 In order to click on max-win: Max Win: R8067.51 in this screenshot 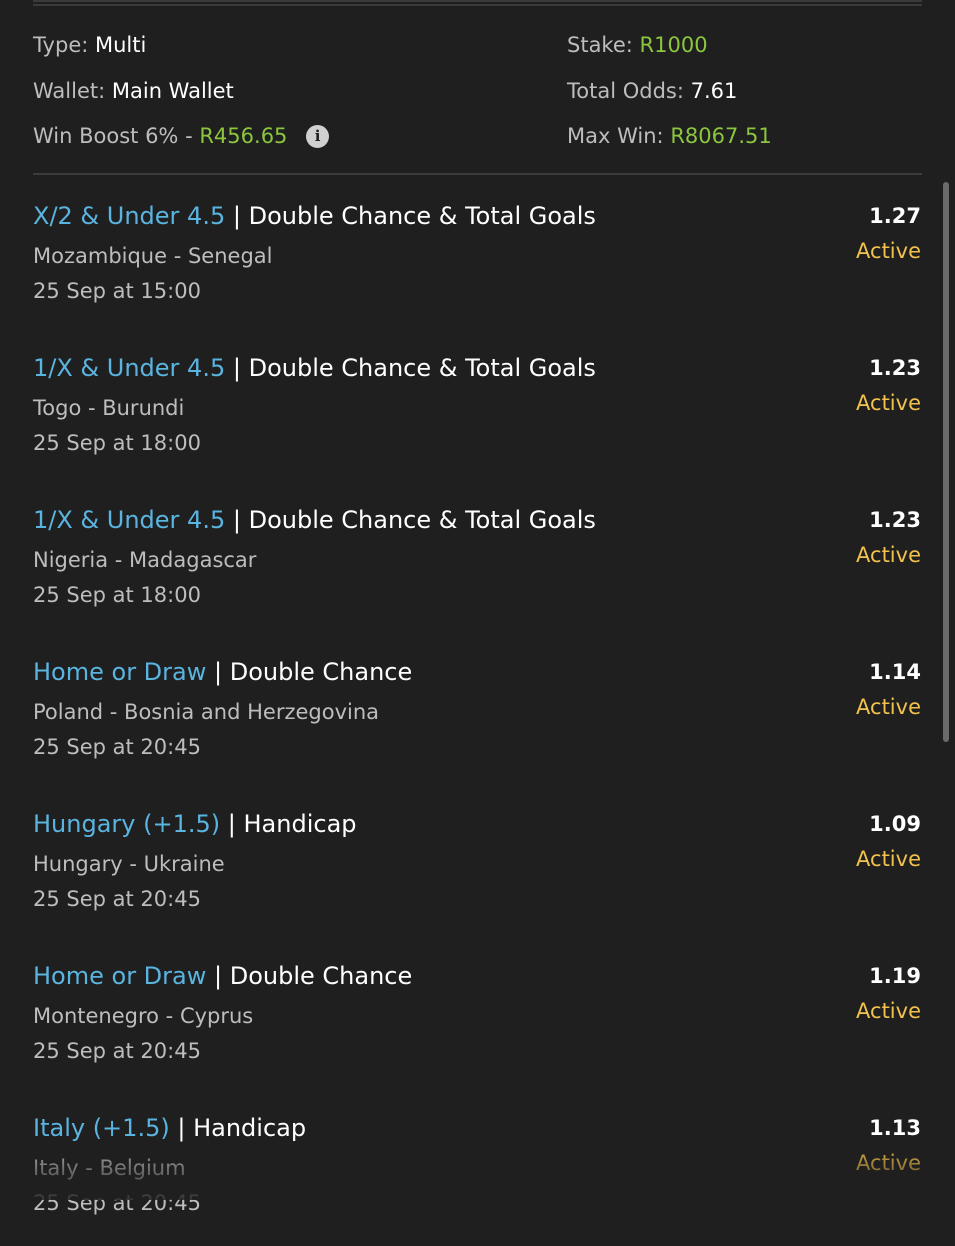, I will do `click(669, 136)`.